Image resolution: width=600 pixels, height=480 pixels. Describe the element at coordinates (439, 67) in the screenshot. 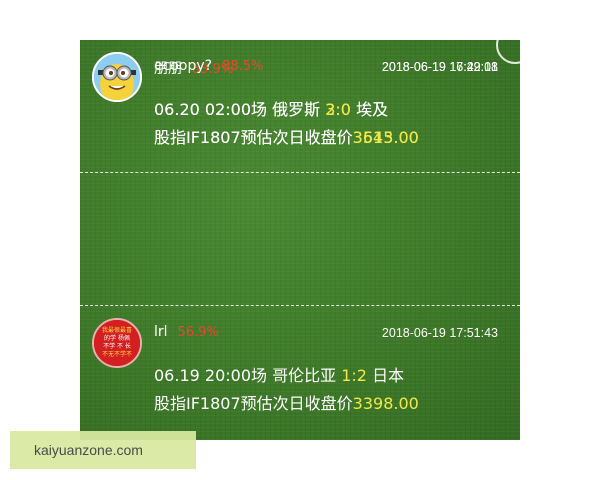

I see `timestamp: 2018-06-19 17:42:18` at that location.